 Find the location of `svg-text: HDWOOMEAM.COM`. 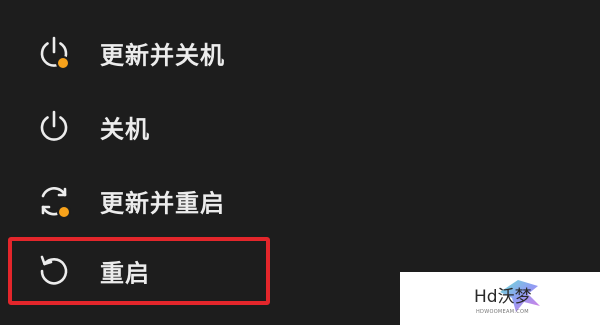

svg-text: HDWOOMEAM.COM is located at coordinates (502, 312).